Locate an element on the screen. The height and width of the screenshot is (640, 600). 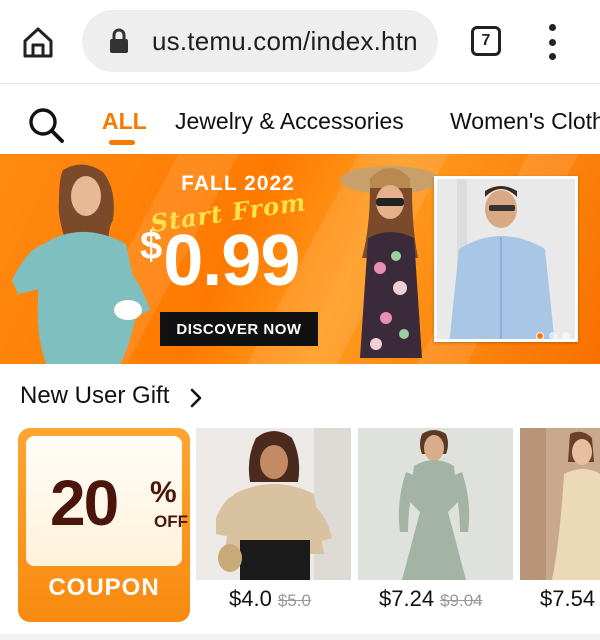
product-price: $7.24 $9.04 is located at coordinates (431, 599).